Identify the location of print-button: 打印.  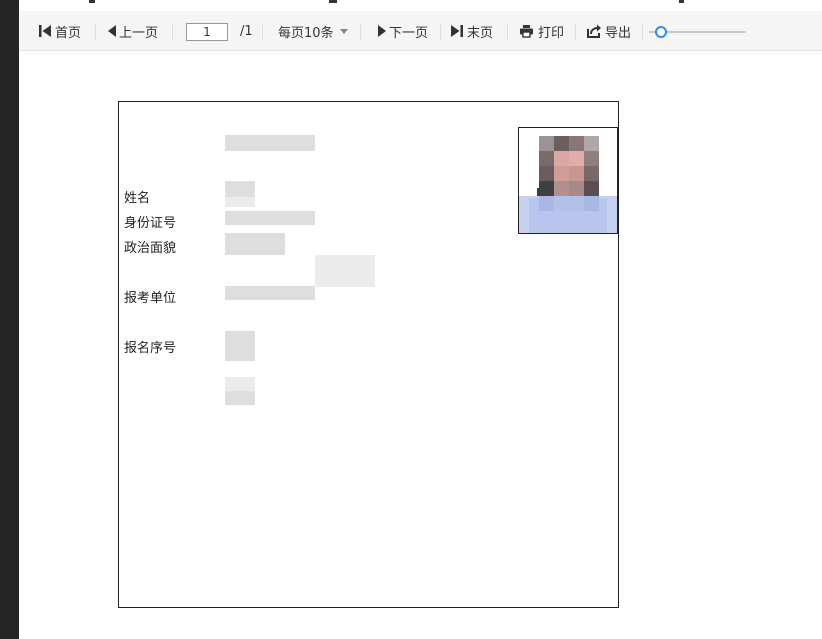
(541, 31).